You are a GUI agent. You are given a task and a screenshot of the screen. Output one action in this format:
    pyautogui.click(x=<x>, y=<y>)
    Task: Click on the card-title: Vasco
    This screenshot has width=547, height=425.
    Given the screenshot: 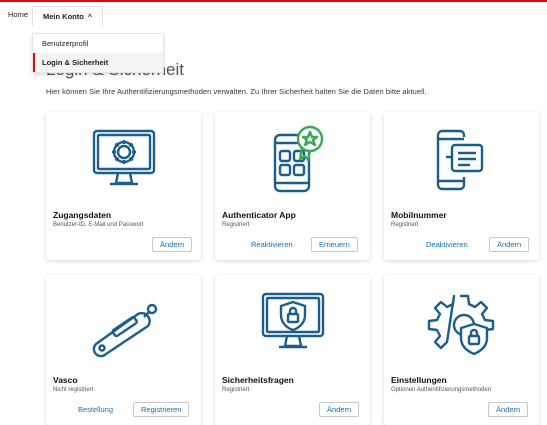 What is the action you would take?
    pyautogui.click(x=65, y=380)
    